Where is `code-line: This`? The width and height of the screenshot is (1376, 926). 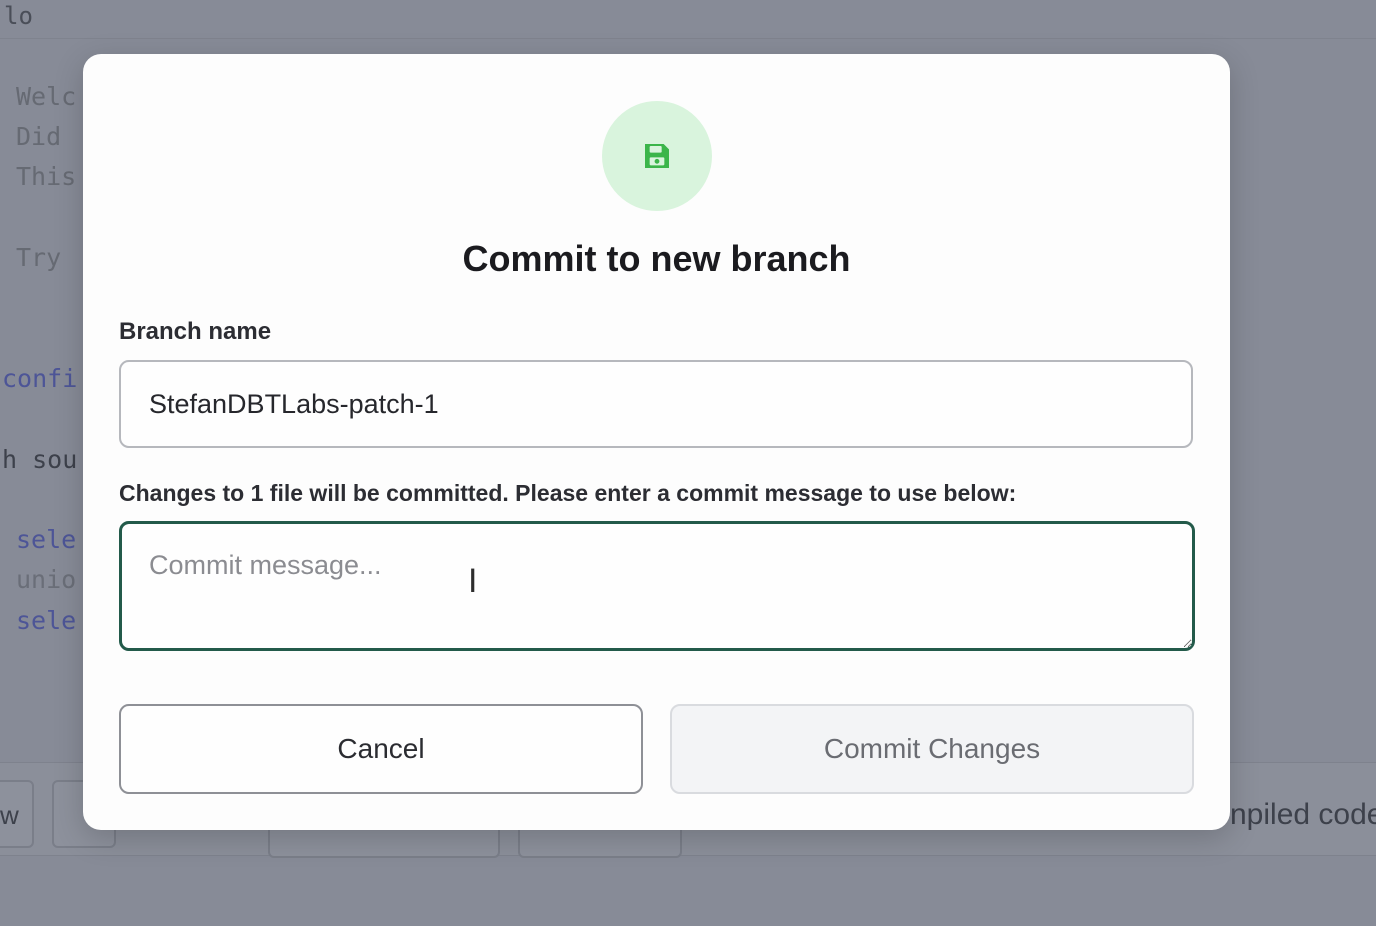 code-line: This is located at coordinates (46, 176).